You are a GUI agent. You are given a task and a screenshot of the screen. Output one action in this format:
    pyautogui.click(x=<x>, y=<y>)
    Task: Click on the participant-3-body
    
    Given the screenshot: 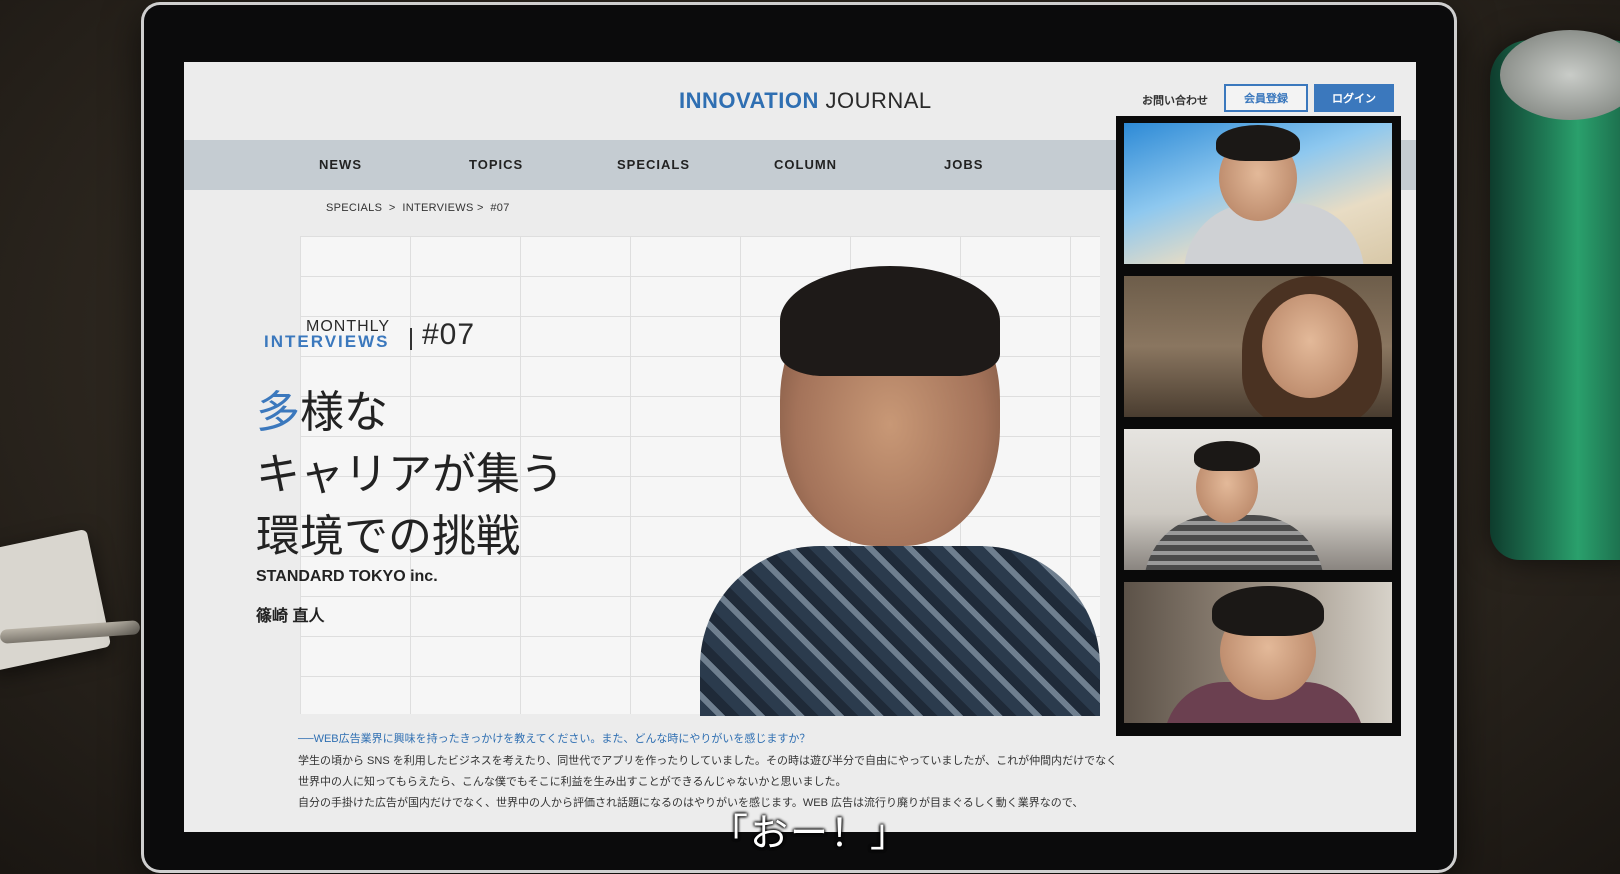 What is the action you would take?
    pyautogui.click(x=1234, y=542)
    